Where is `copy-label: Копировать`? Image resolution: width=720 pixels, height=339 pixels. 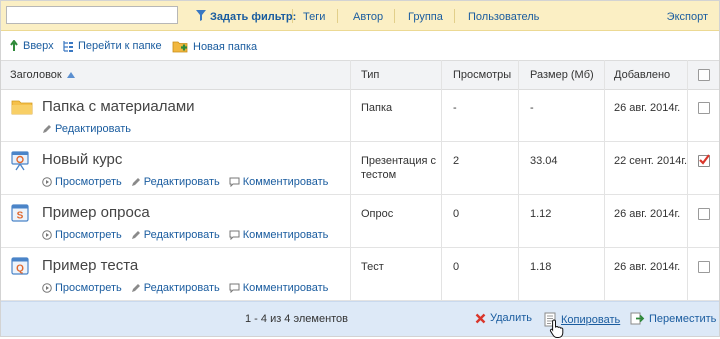 copy-label: Копировать is located at coordinates (591, 319).